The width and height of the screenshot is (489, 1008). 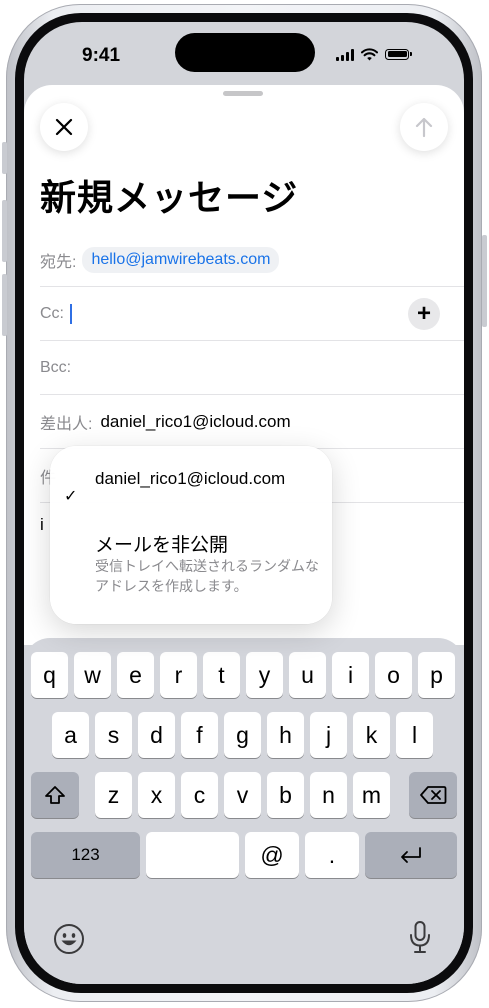 What do you see at coordinates (135, 675) in the screenshot?
I see `key-e: e` at bounding box center [135, 675].